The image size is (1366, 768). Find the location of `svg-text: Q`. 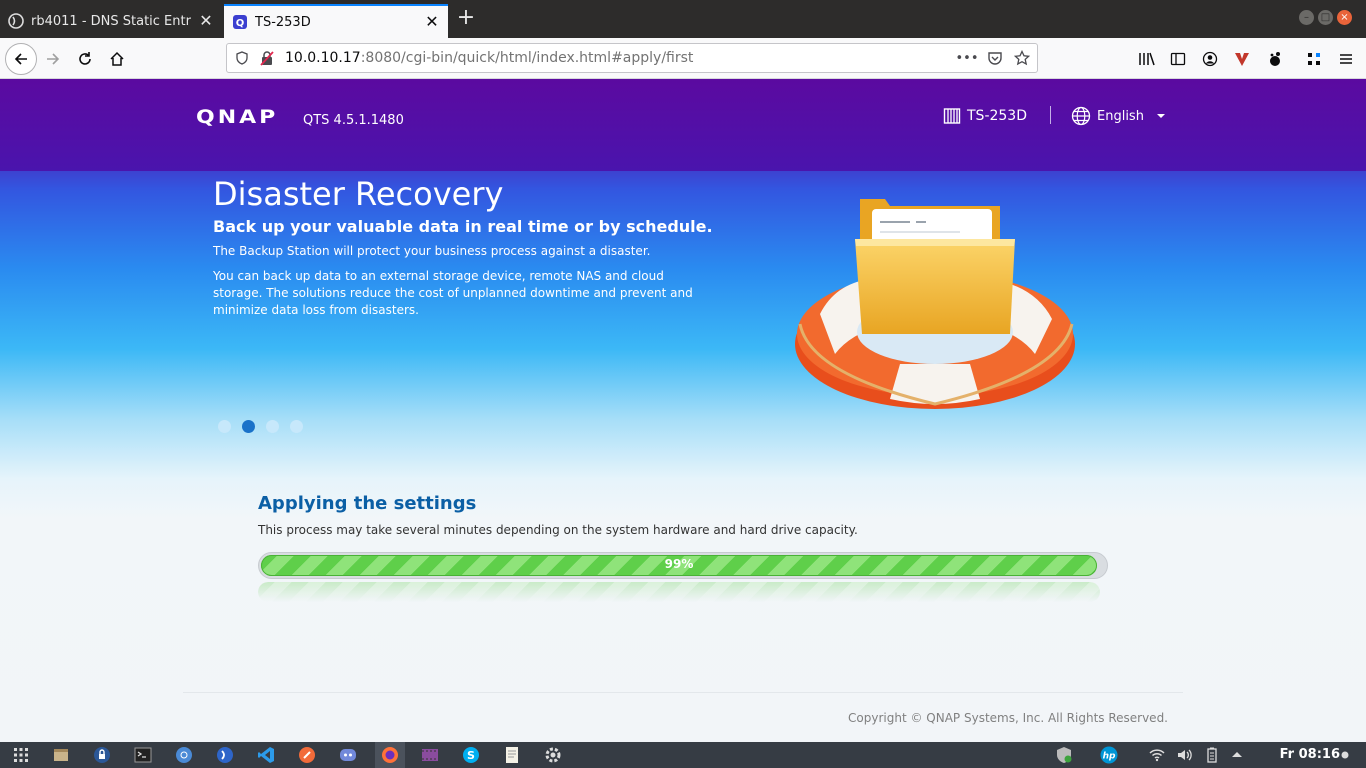

svg-text: Q is located at coordinates (240, 23).